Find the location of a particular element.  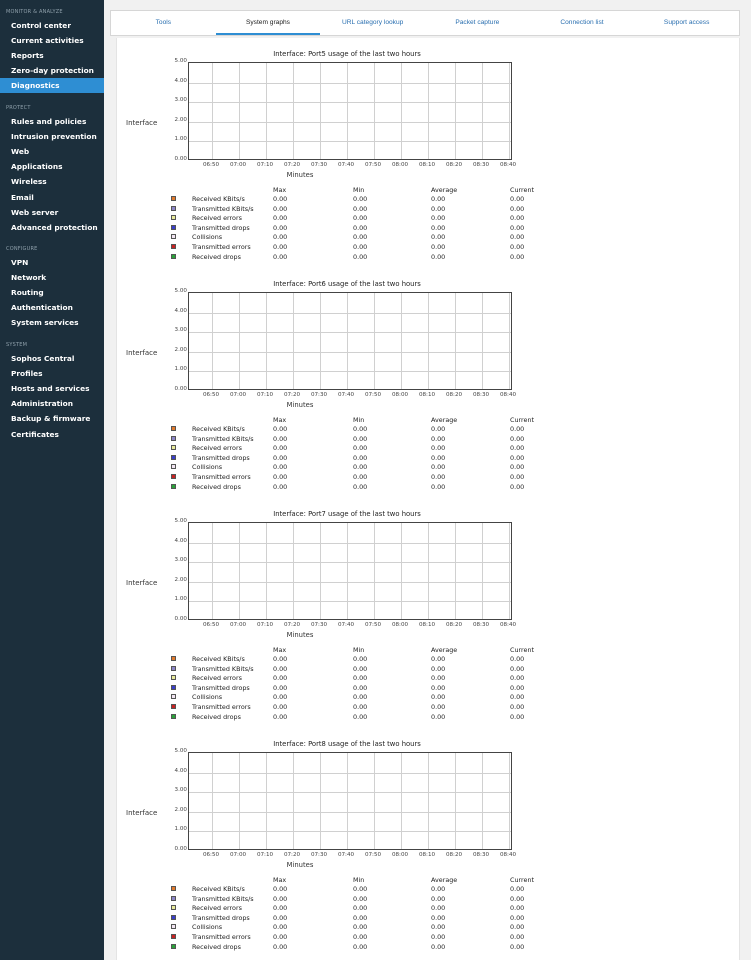

sidebar-item-advanced-protection: Advanced protection is located at coordinates (52, 227).